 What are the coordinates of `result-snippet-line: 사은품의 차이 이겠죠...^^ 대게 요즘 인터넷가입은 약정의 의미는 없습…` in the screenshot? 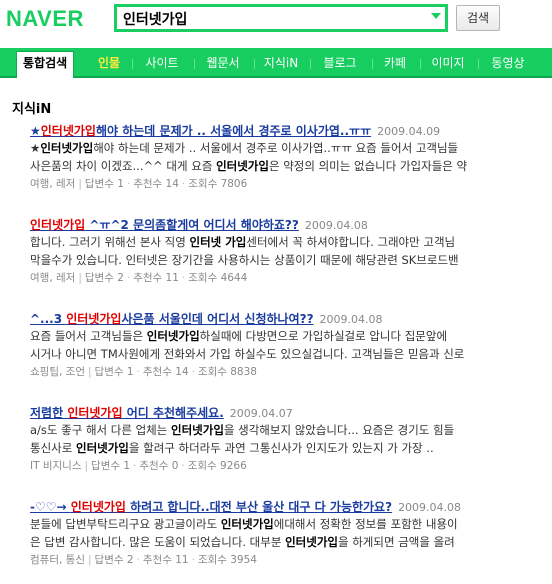 It's located at (249, 166).